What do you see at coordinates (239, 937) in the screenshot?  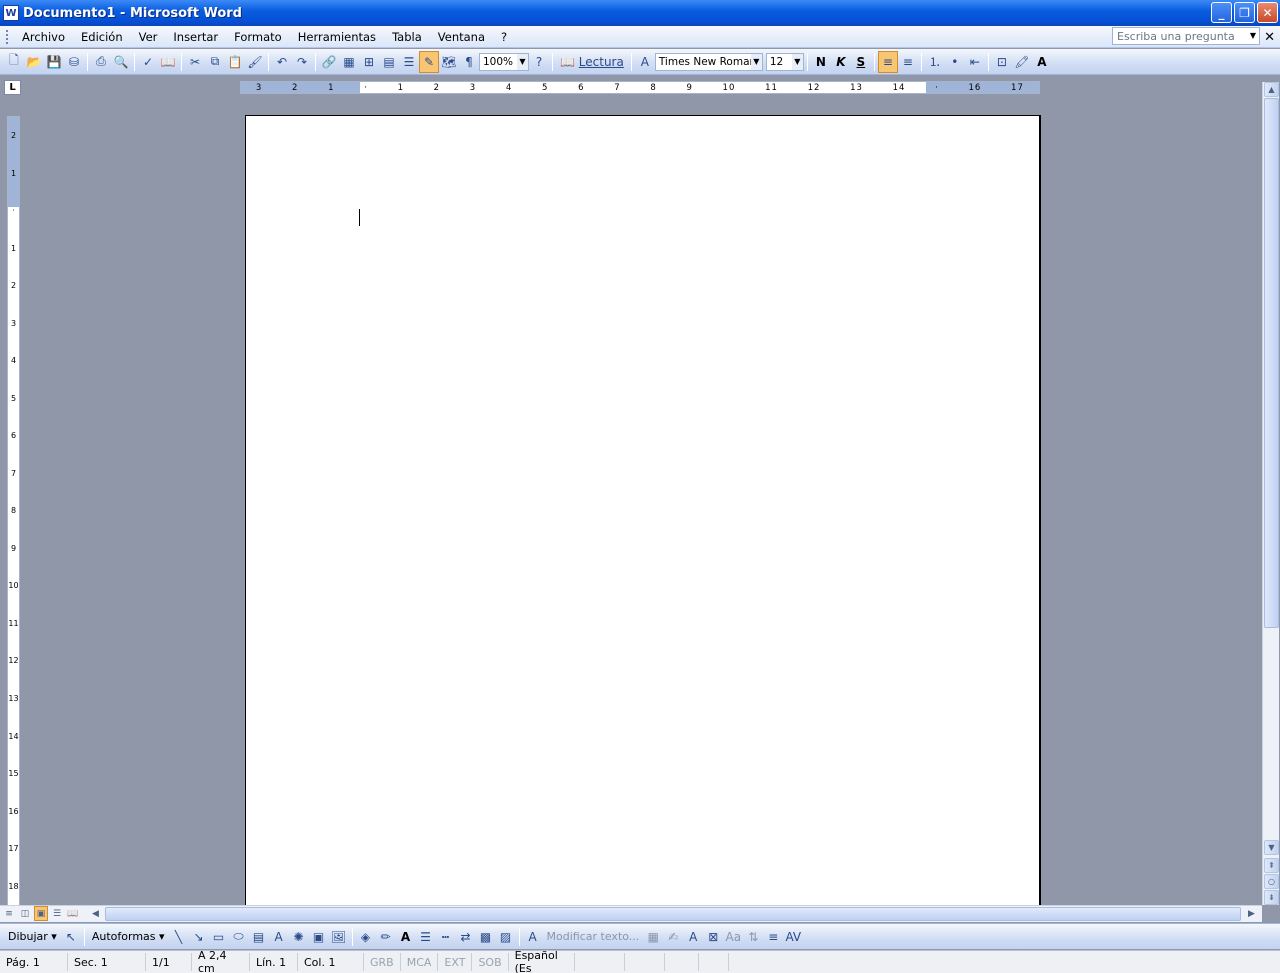 I see `oval-icon: ⬭` at bounding box center [239, 937].